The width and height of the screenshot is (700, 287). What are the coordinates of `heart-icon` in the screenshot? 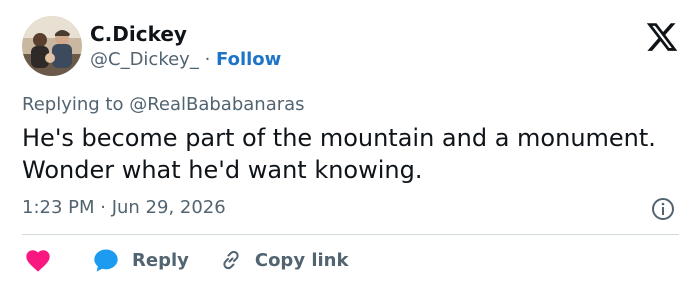 It's located at (38, 261).